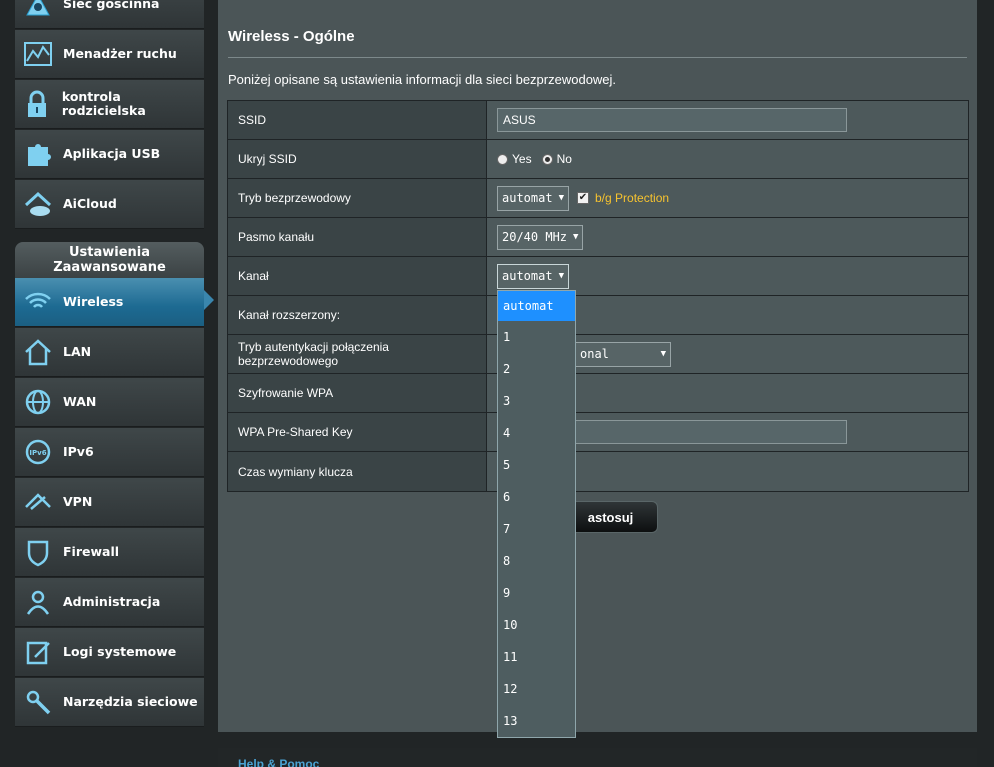 The height and width of the screenshot is (767, 994). Describe the element at coordinates (598, 393) in the screenshot. I see `table-row: Szyfrowanie WPA` at that location.